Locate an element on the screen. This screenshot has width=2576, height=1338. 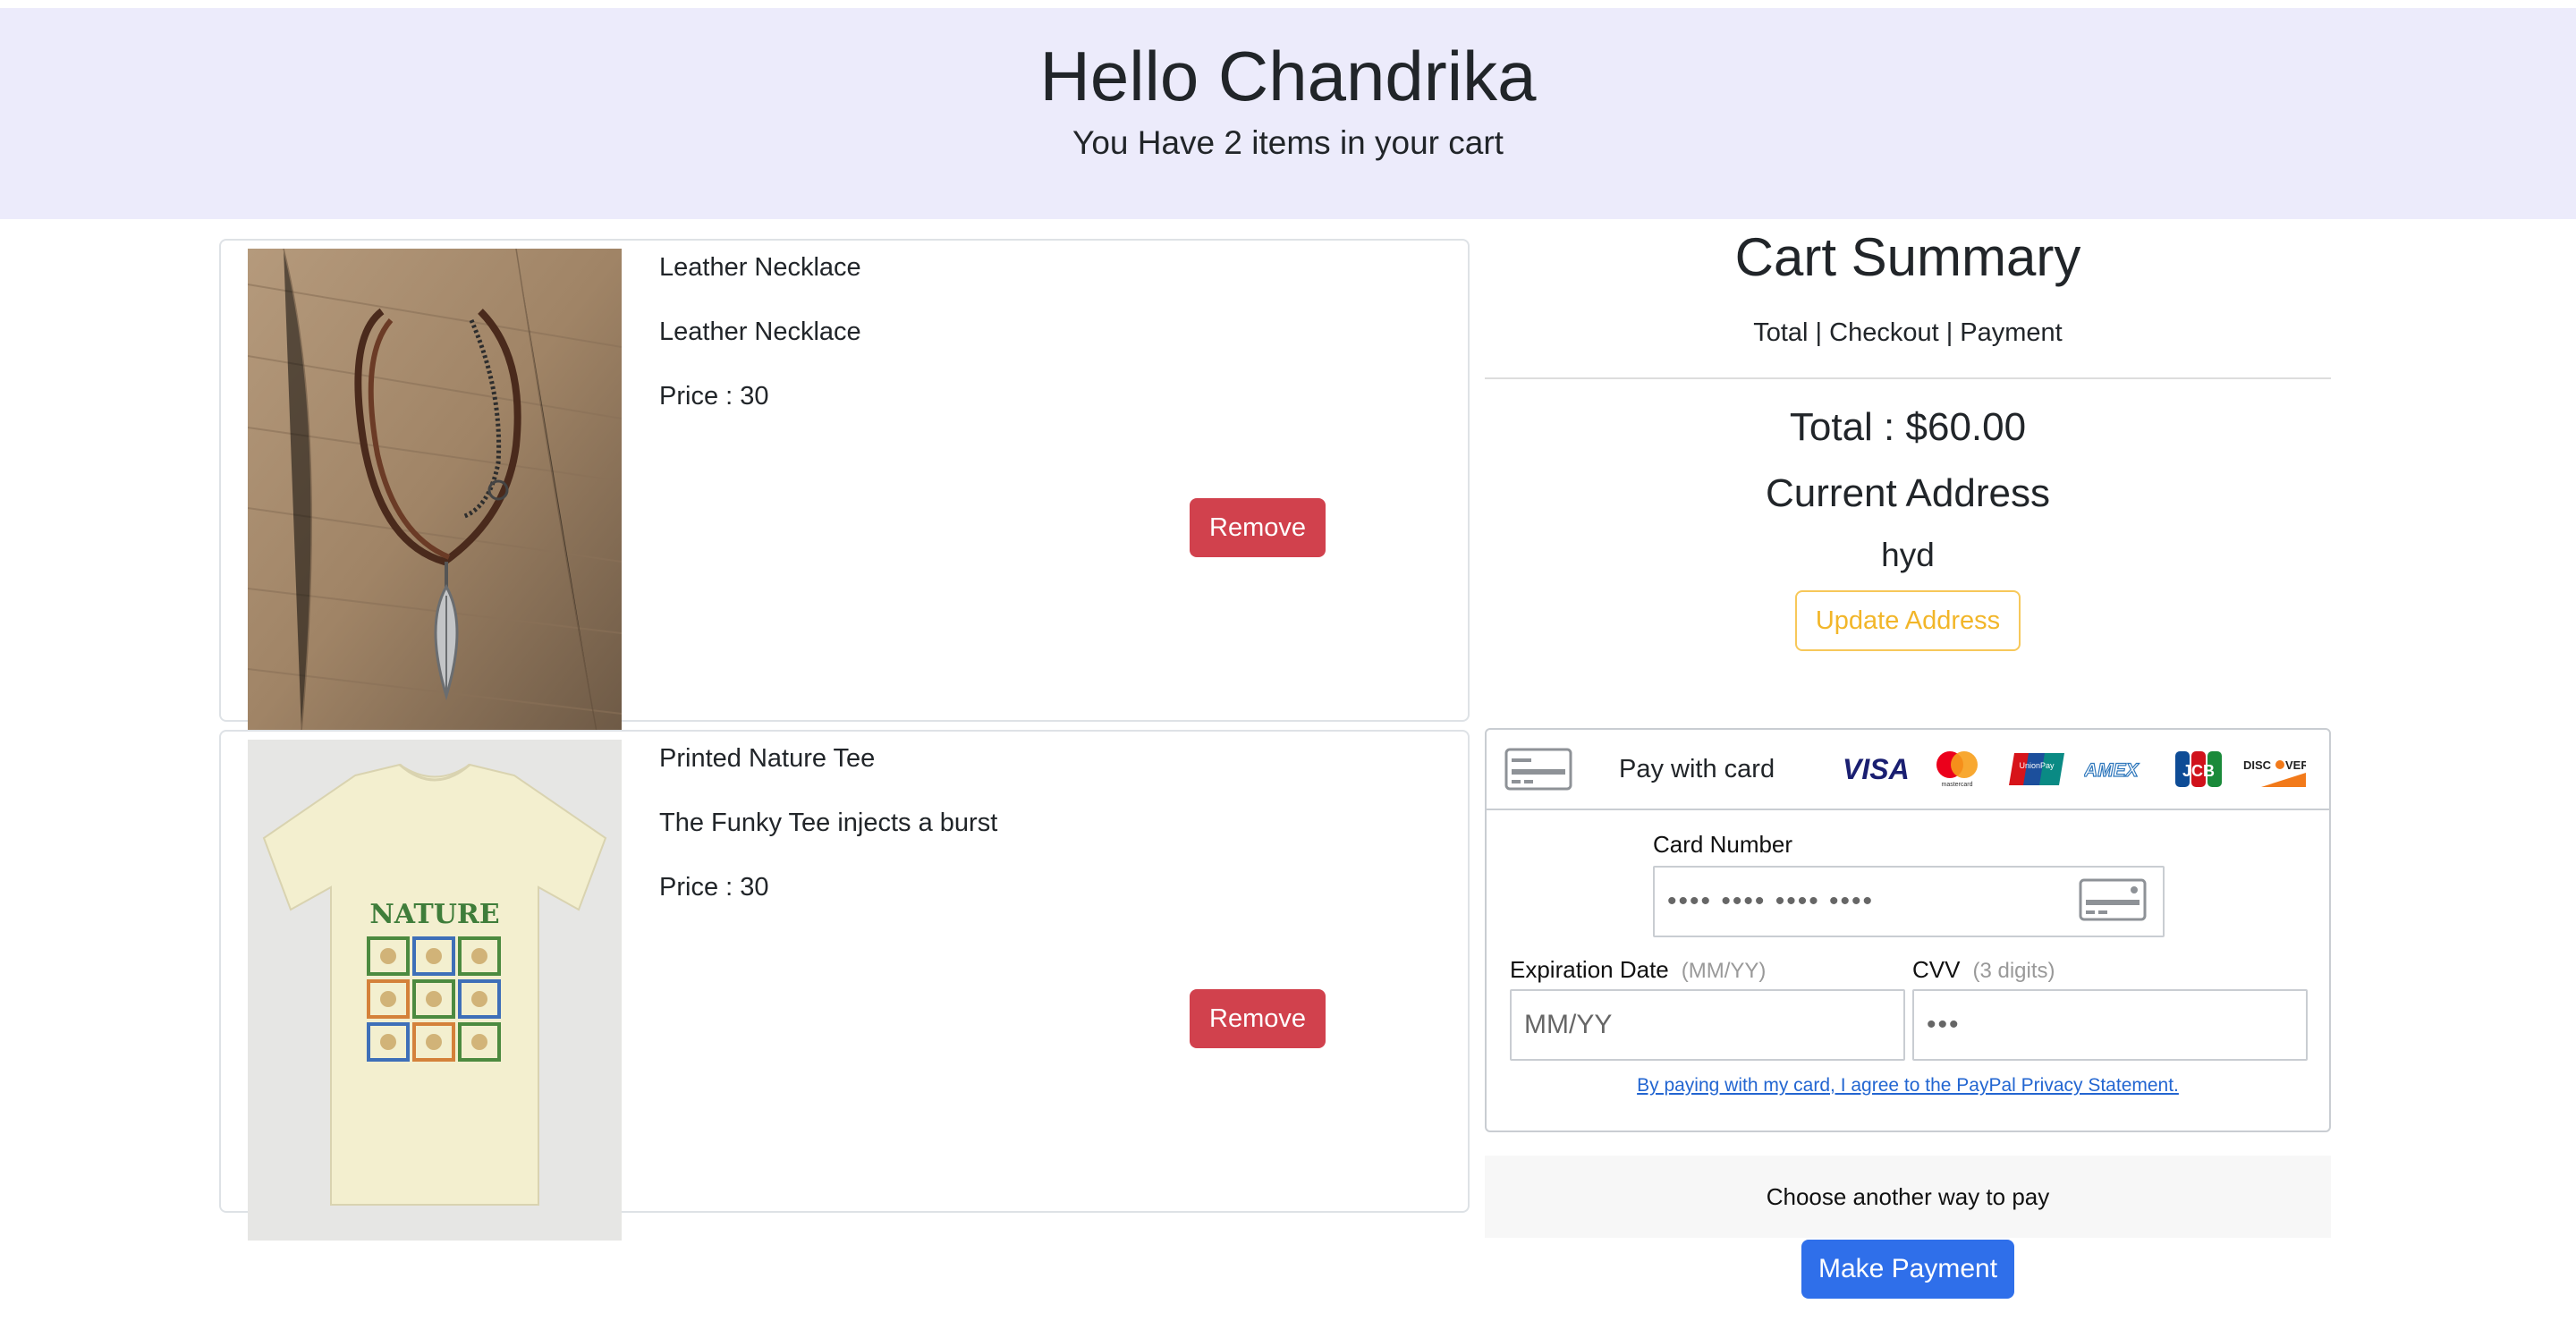
cvv-label: CVV (3 digits) is located at coordinates (1983, 970).